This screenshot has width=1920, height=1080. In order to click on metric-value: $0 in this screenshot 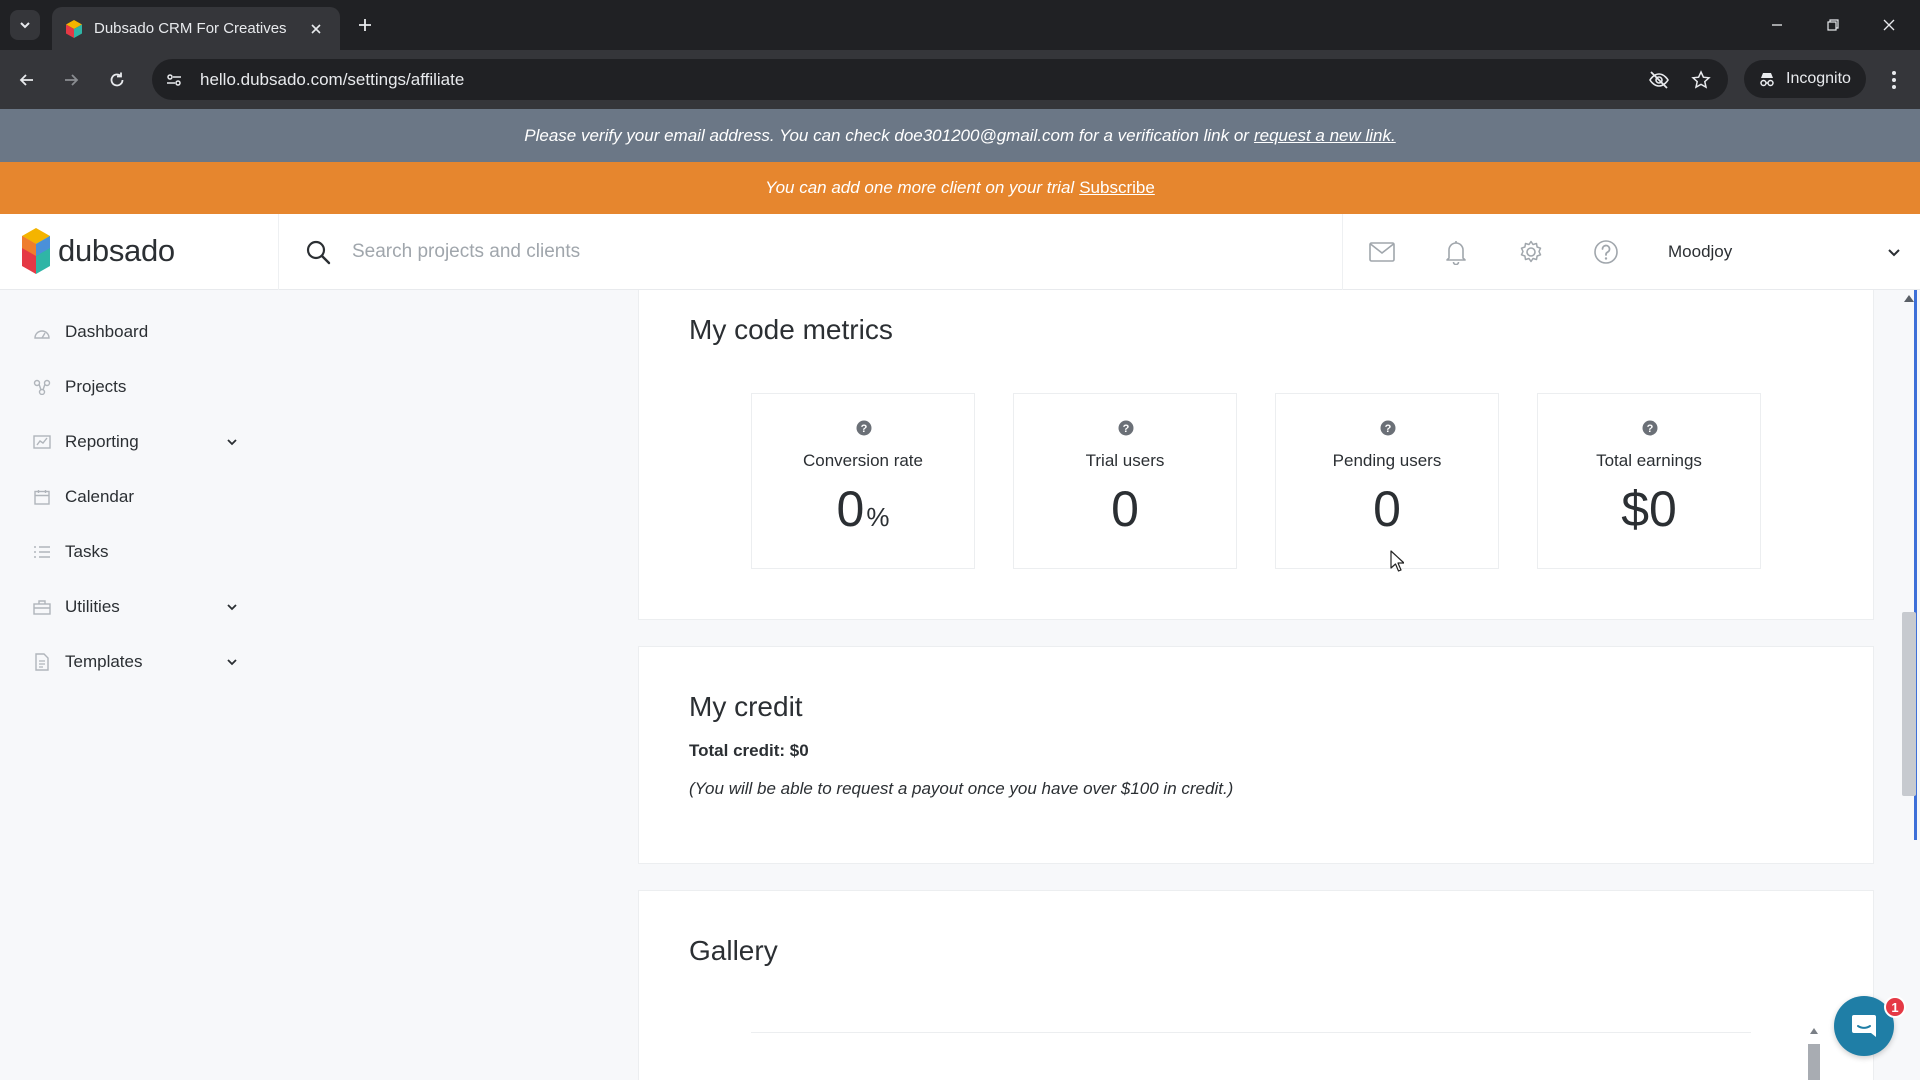, I will do `click(1649, 509)`.